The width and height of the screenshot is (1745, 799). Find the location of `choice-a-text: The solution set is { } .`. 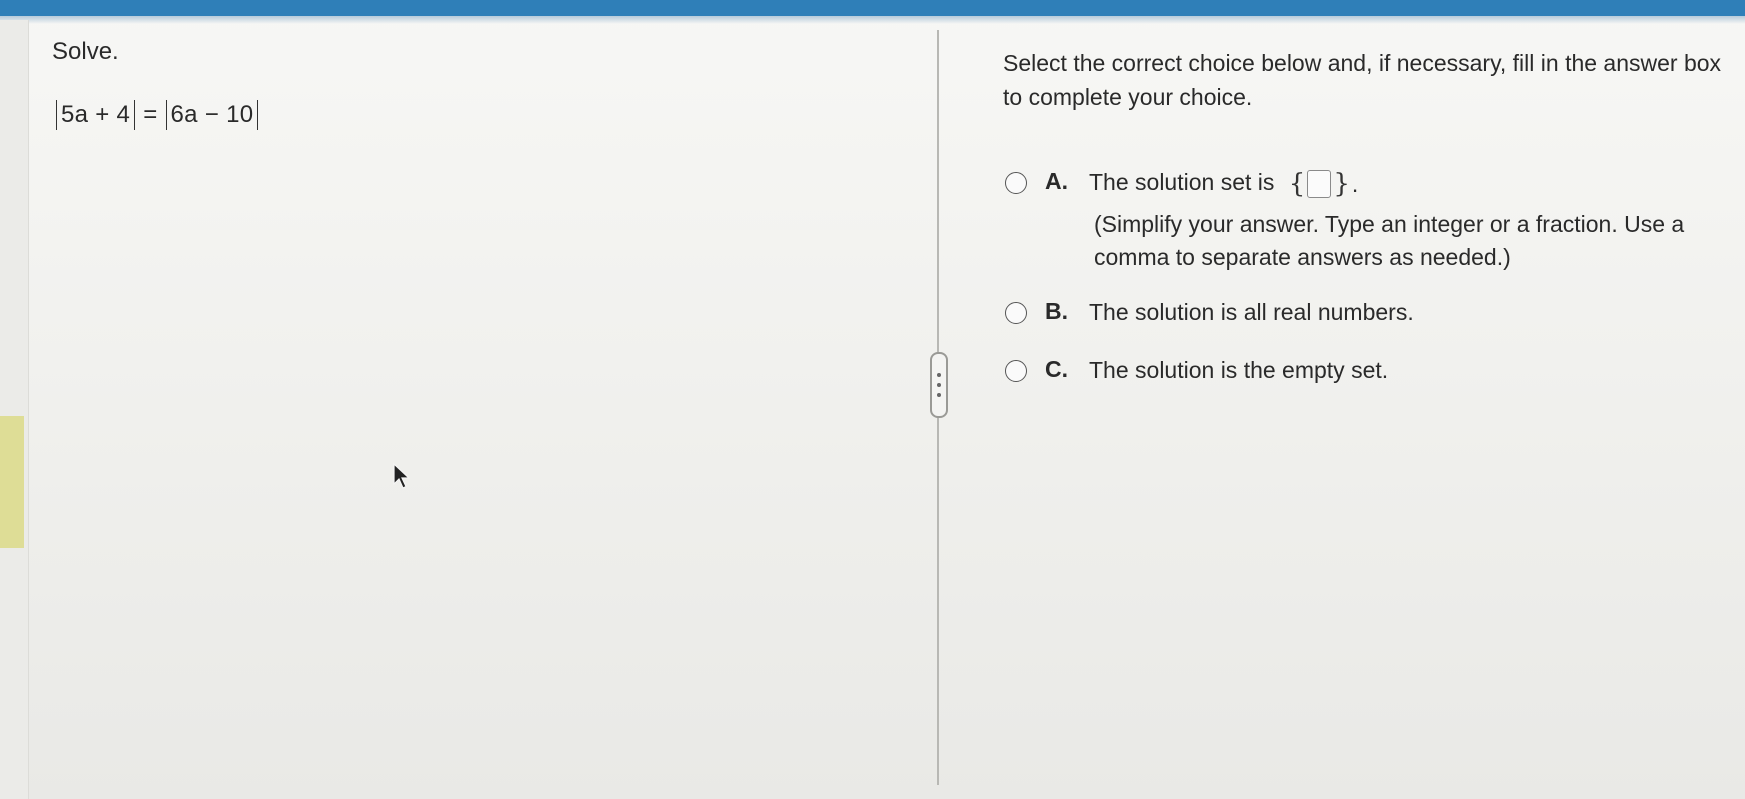

choice-a-text: The solution set is { } . is located at coordinates (1223, 183).